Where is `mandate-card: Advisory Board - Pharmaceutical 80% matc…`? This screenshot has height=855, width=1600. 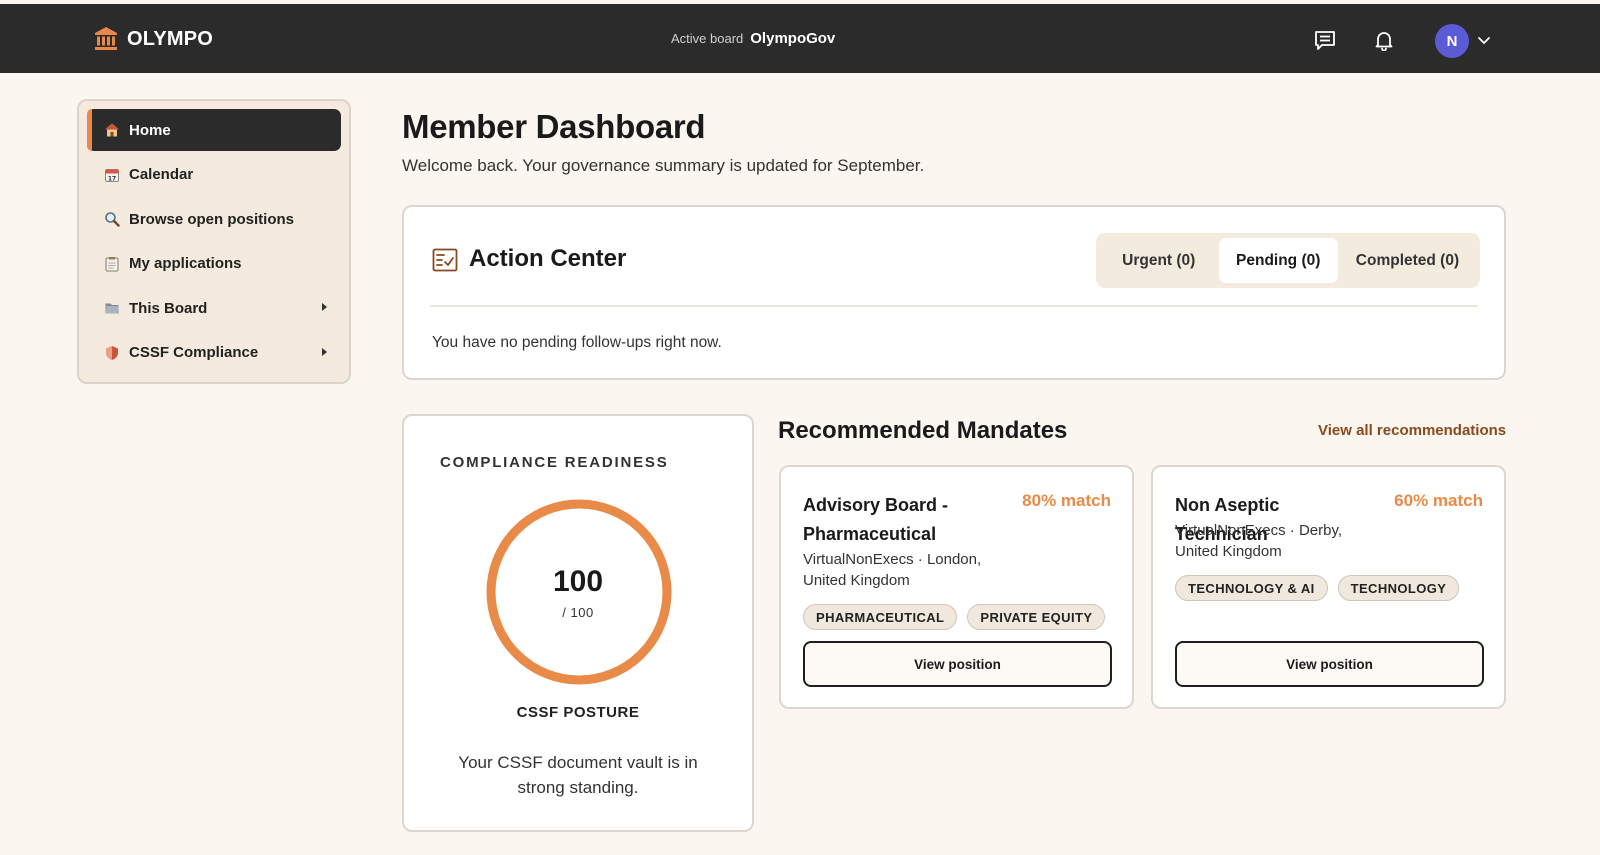
mandate-card: Advisory Board - Pharmaceutical 80% matc… is located at coordinates (956, 587).